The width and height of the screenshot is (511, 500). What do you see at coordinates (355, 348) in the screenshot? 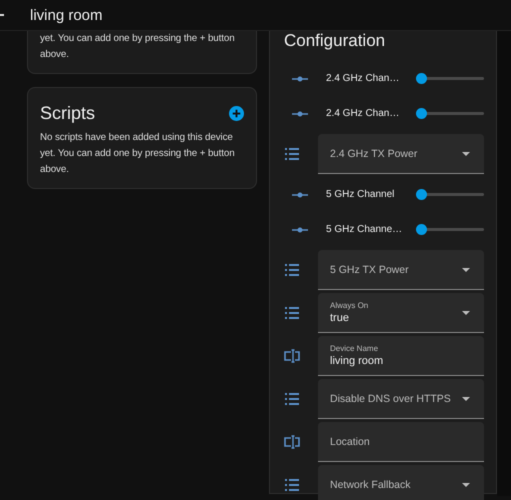
I see `field-label: Device Name` at bounding box center [355, 348].